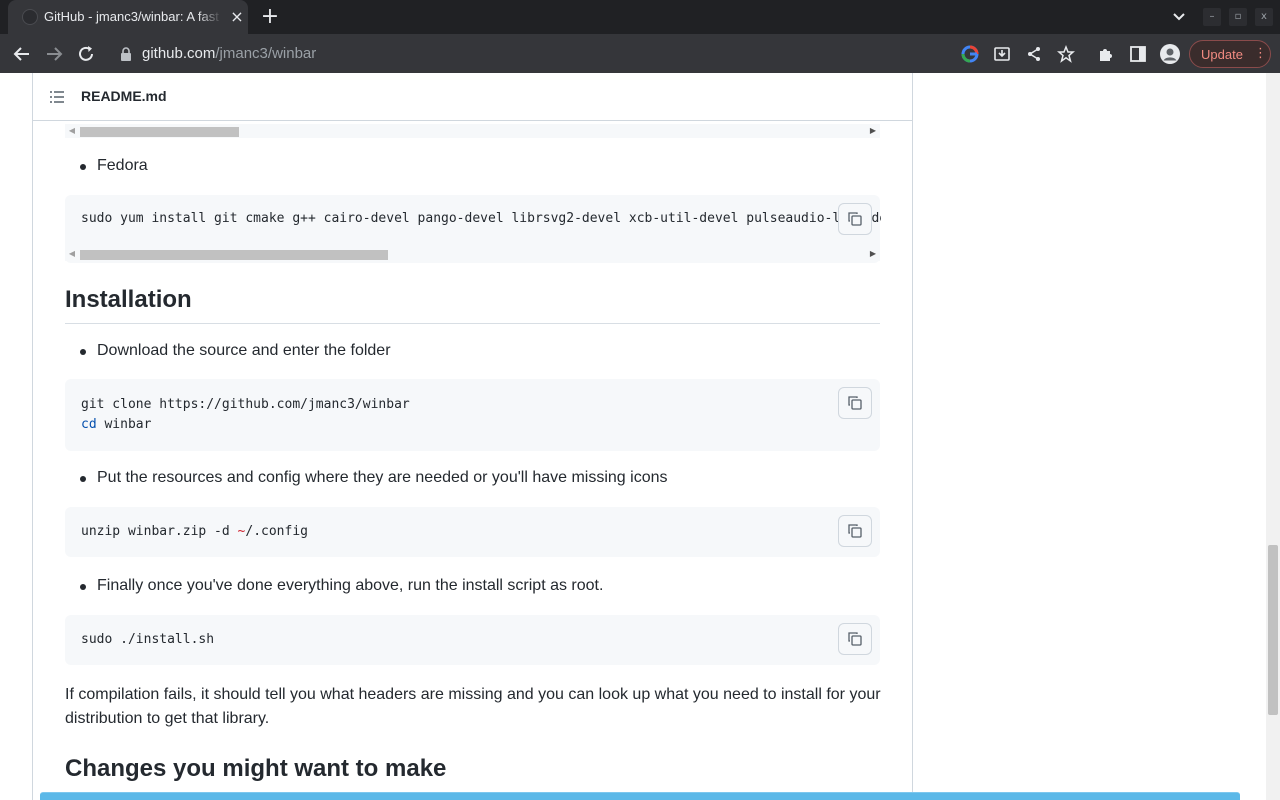 The image size is (1280, 800). I want to click on url-host: github.com, so click(179, 53).